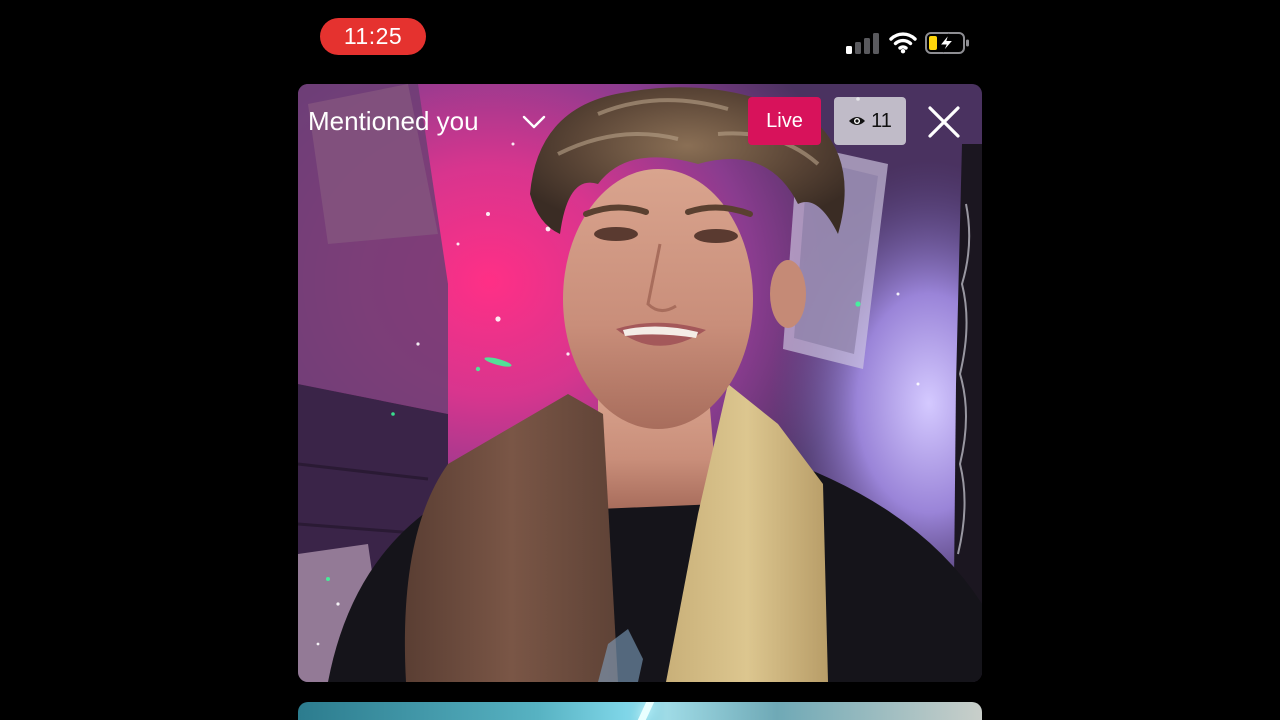 Image resolution: width=1280 pixels, height=720 pixels. What do you see at coordinates (857, 121) in the screenshot?
I see `eye-icon` at bounding box center [857, 121].